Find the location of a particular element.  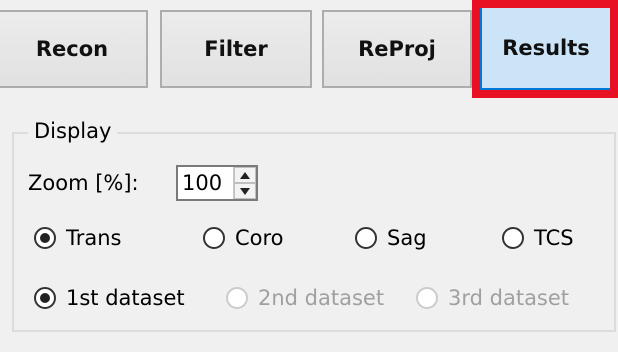

tab-results: Results is located at coordinates (545, 49).